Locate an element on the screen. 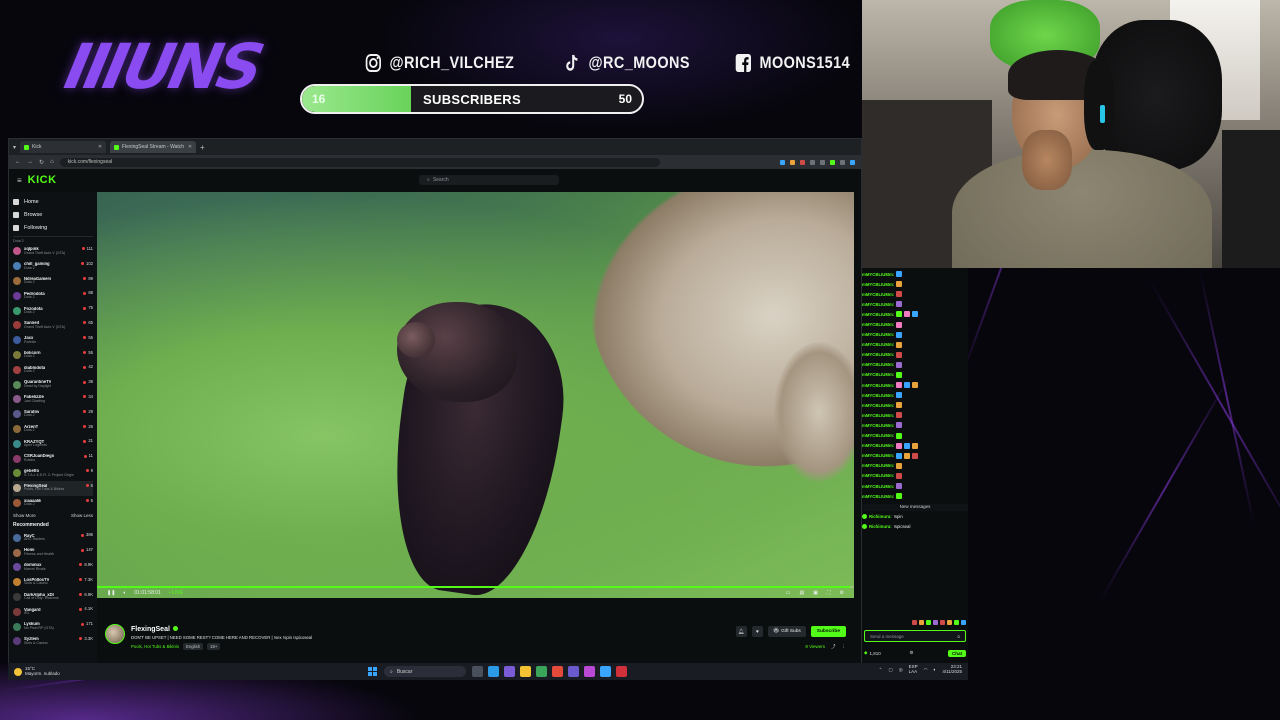 This screenshot has height=720, width=1280. url-field: kick.com/flexingseal is located at coordinates (359, 162).